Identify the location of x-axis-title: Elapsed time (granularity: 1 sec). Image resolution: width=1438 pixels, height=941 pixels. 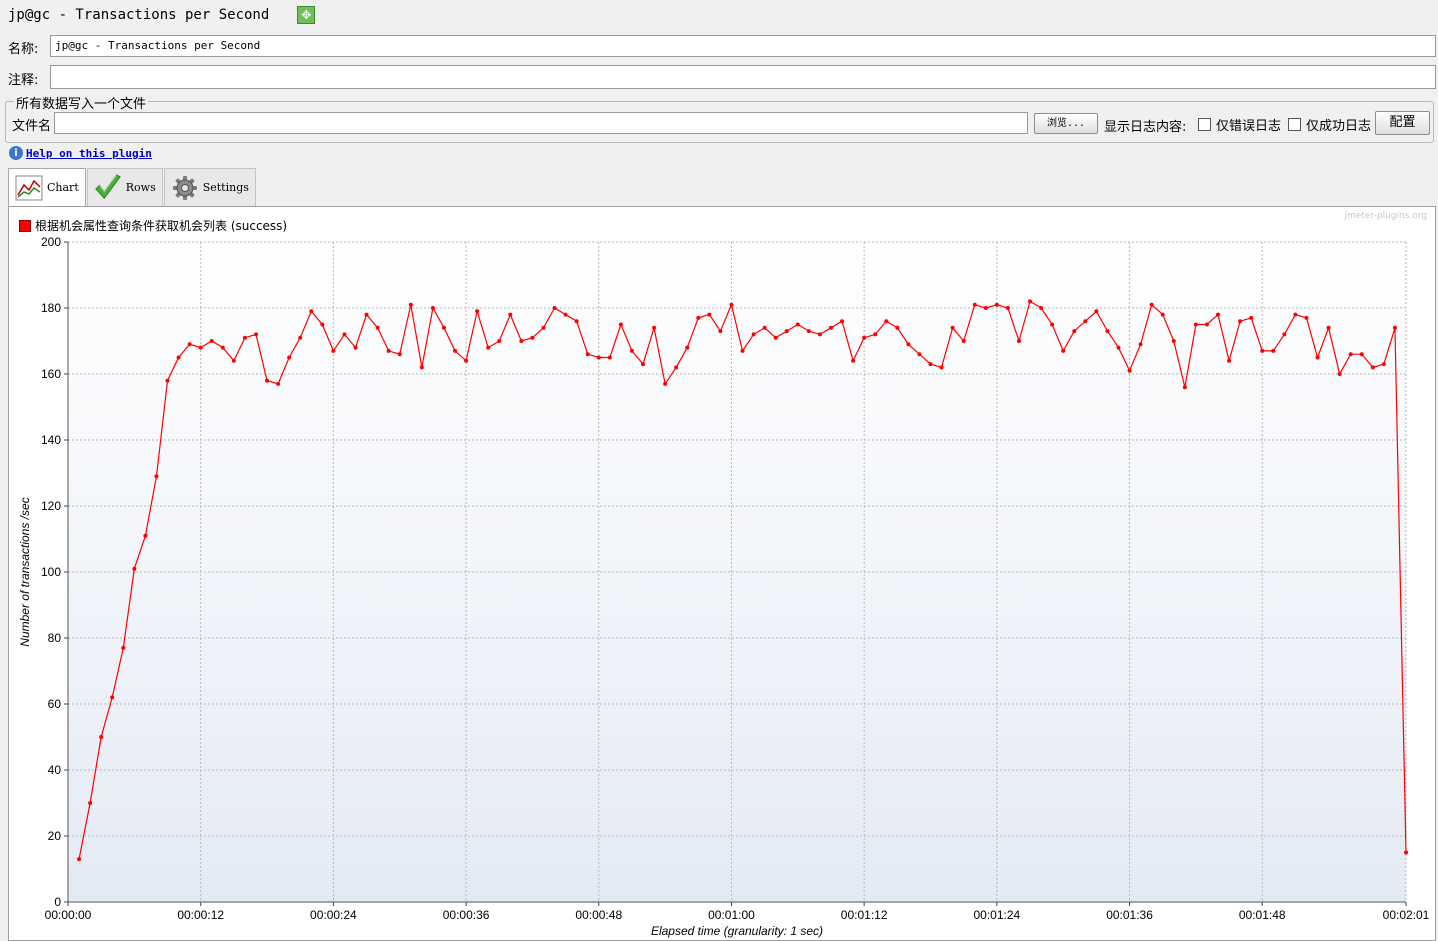
(737, 931).